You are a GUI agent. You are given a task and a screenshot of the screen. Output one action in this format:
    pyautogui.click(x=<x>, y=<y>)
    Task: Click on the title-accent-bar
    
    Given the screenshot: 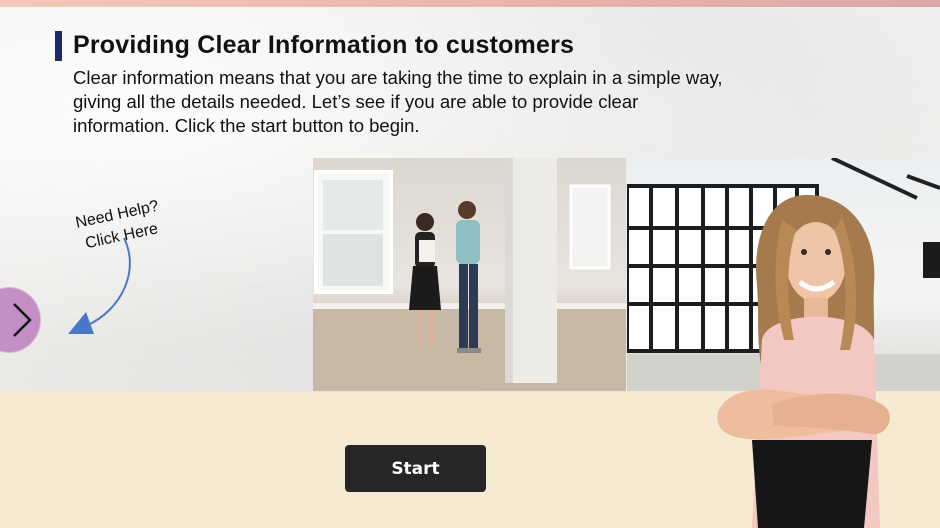 What is the action you would take?
    pyautogui.click(x=58, y=46)
    